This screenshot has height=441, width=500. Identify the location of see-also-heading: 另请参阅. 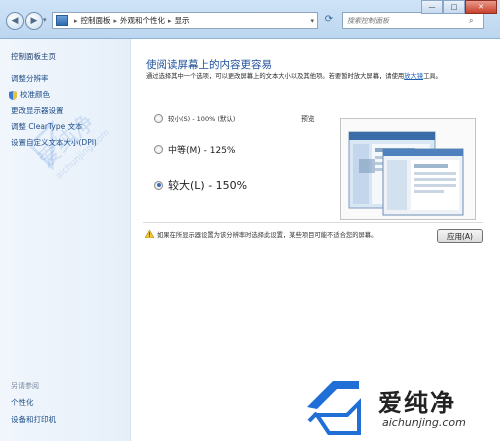
(25, 386).